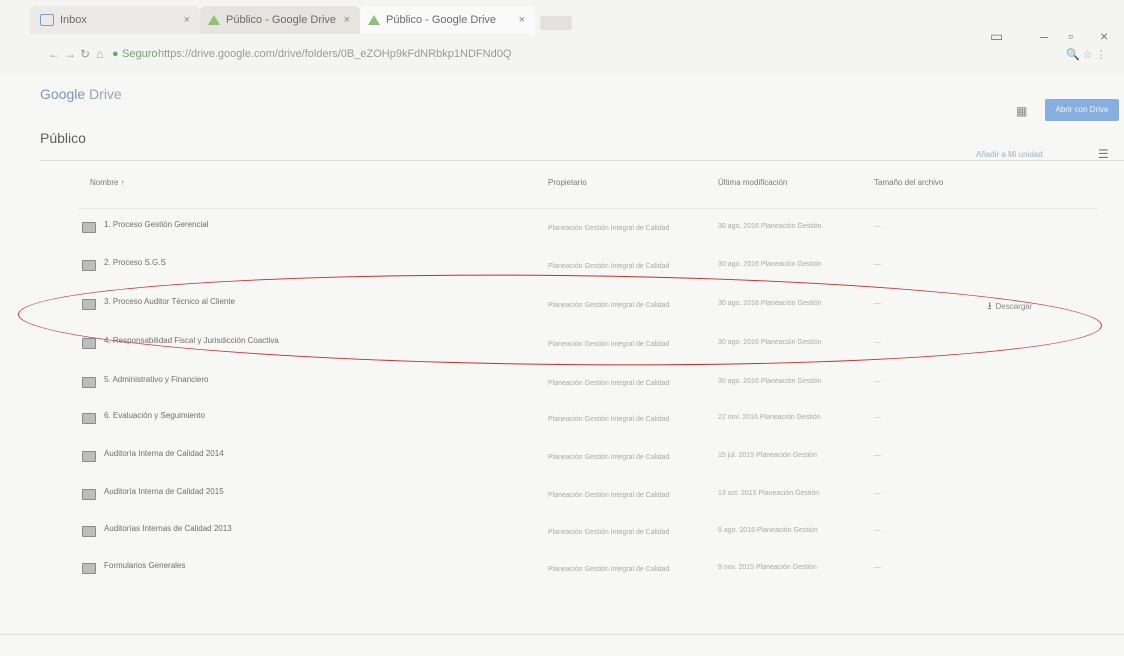 The width and height of the screenshot is (1124, 656). What do you see at coordinates (1070, 36) in the screenshot?
I see `maximize-button: ▫` at bounding box center [1070, 36].